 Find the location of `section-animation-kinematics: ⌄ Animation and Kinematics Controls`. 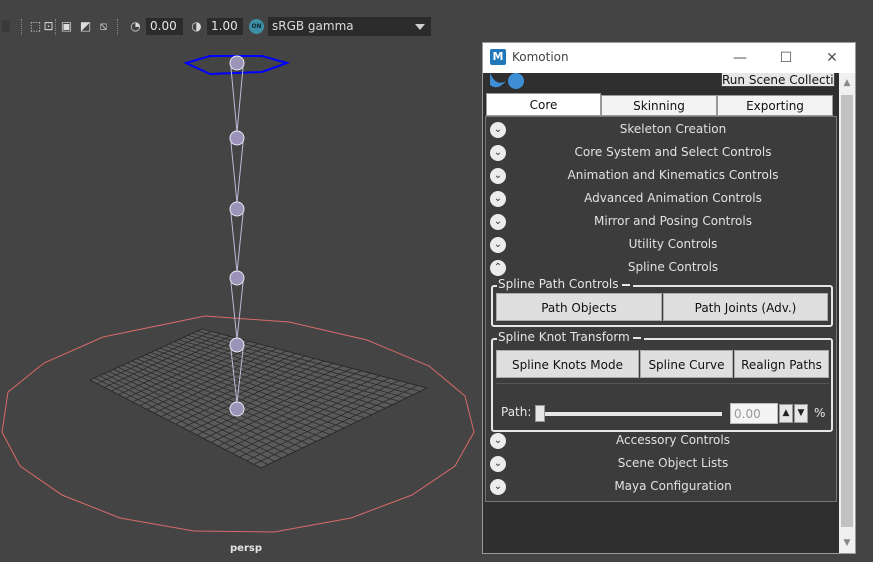

section-animation-kinematics: ⌄ Animation and Kinematics Controls is located at coordinates (661, 176).